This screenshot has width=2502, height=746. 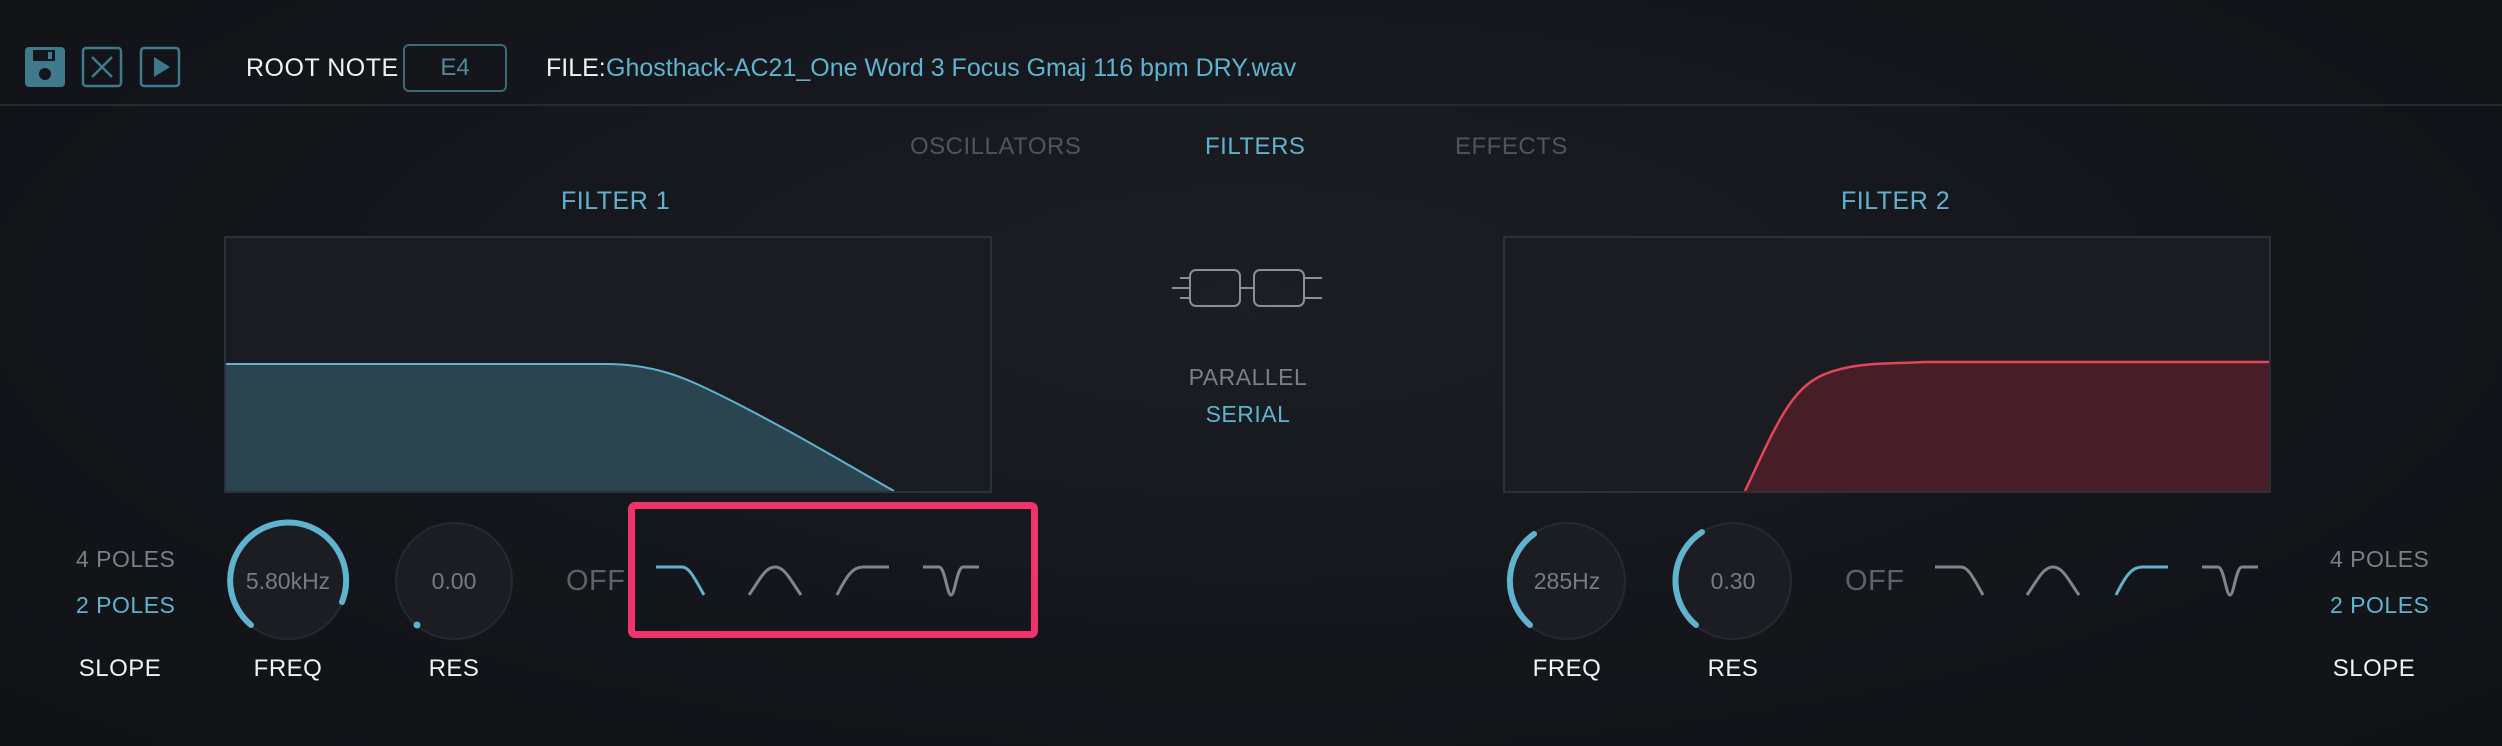 What do you see at coordinates (1248, 377) in the screenshot?
I see `routing-parallel: PARALLEL` at bounding box center [1248, 377].